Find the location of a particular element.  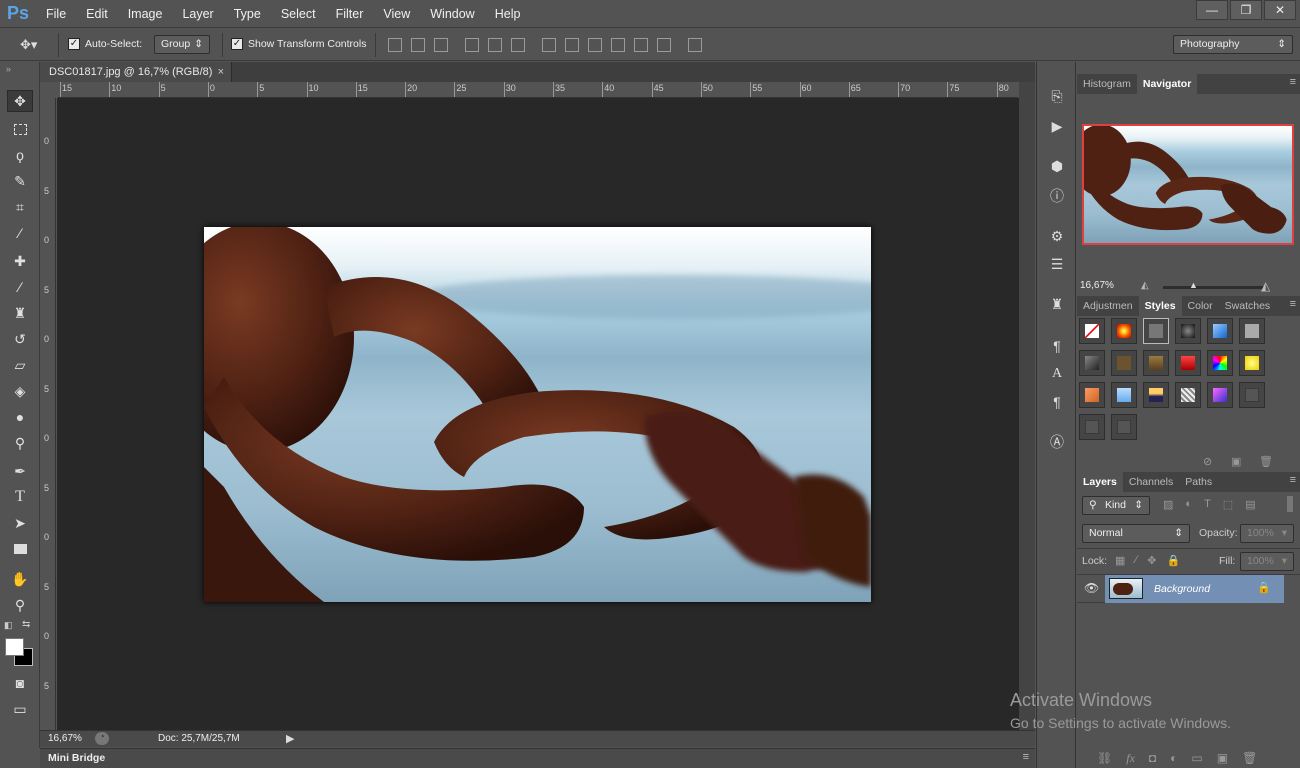

distribute-hcenter-icon is located at coordinates (641, 45).